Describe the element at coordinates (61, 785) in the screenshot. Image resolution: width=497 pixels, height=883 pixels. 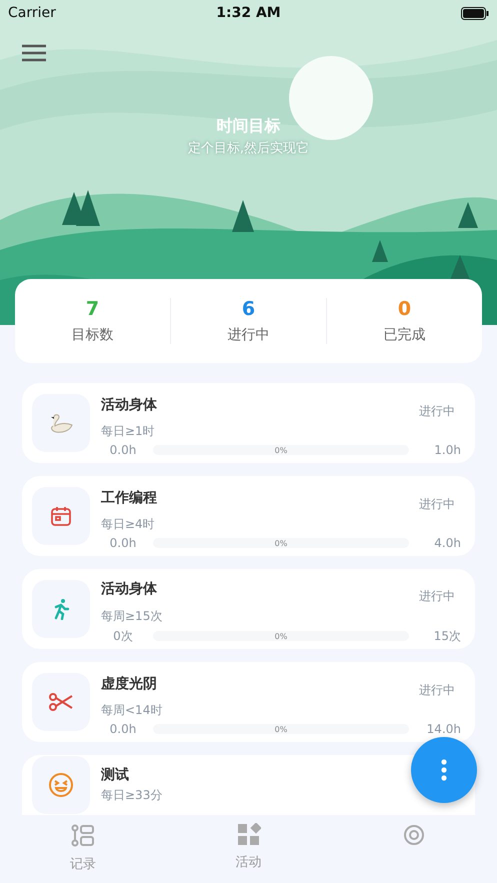
I see `laughing-face-icon` at that location.